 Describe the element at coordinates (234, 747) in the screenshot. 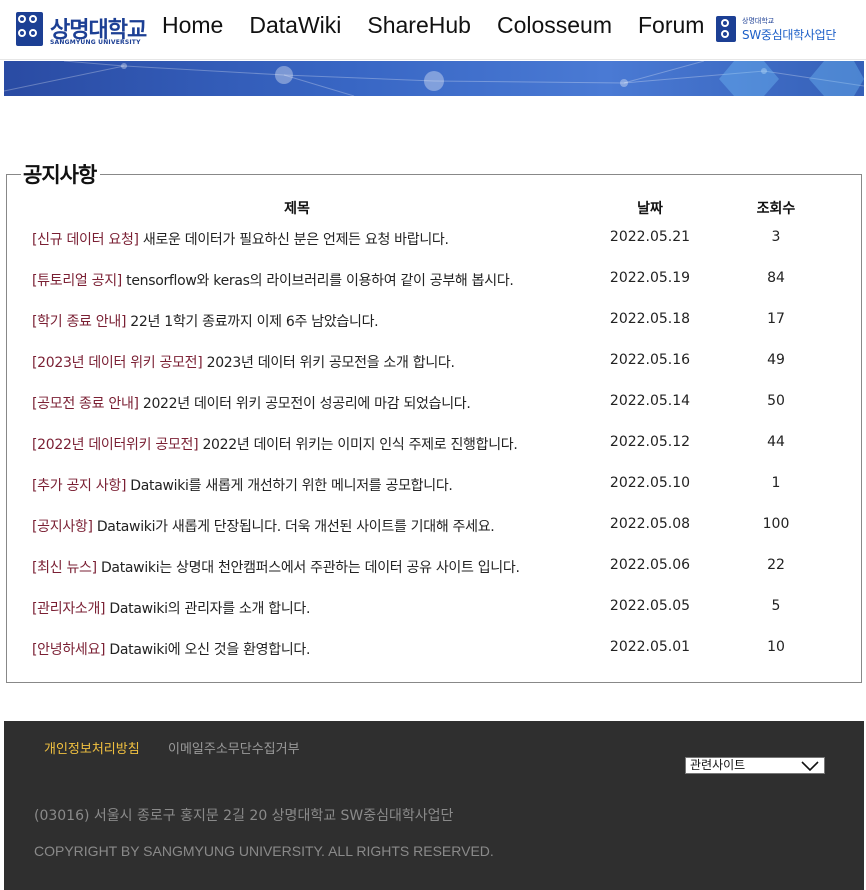

I see `email-refusal-link: 이메일주소무단수집거부` at that location.